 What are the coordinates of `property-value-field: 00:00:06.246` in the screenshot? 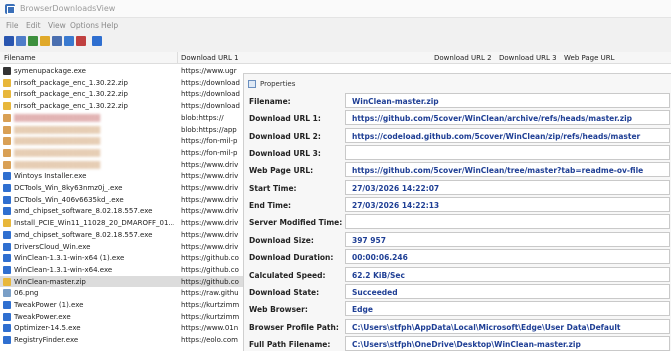 It's located at (507, 257).